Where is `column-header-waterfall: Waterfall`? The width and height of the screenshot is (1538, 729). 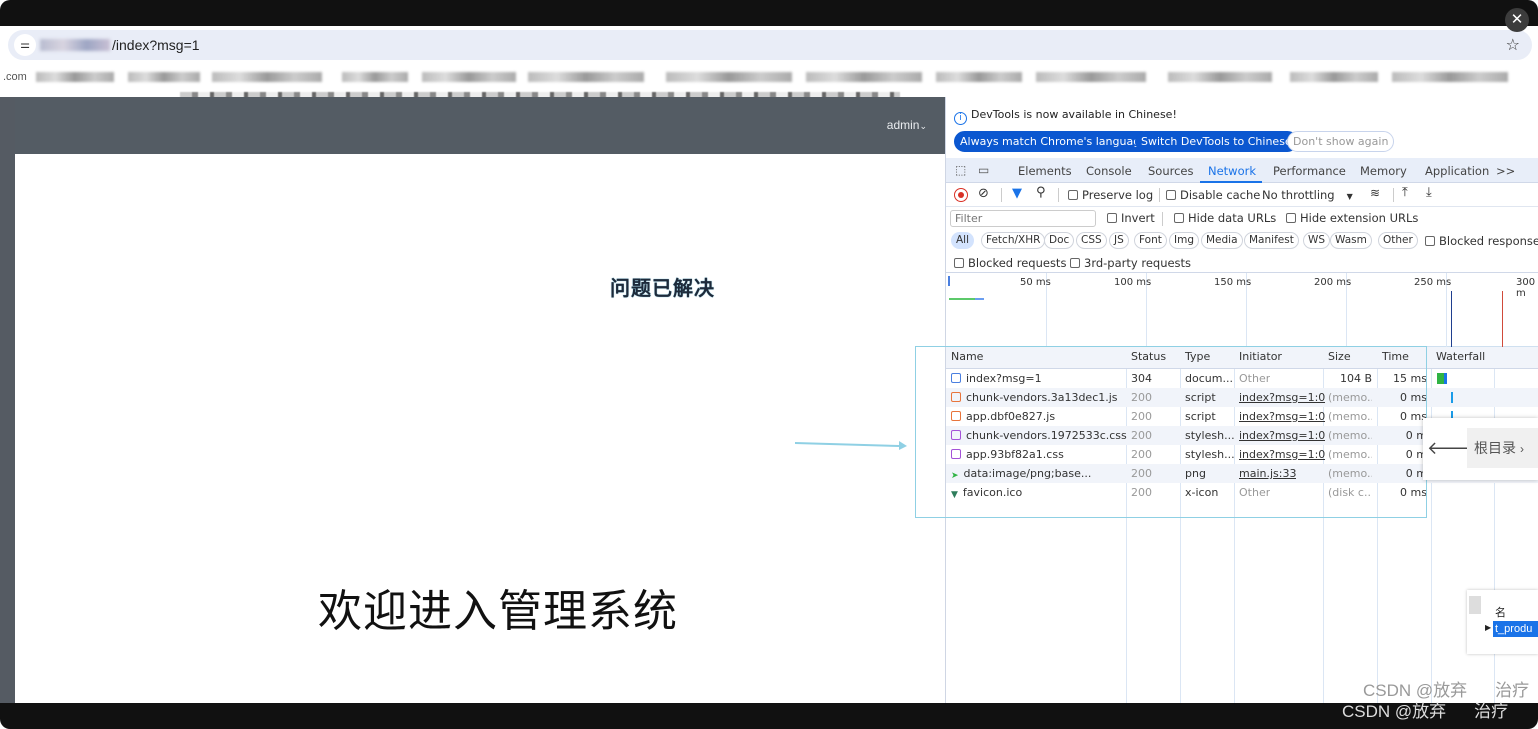
column-header-waterfall: Waterfall is located at coordinates (1458, 358).